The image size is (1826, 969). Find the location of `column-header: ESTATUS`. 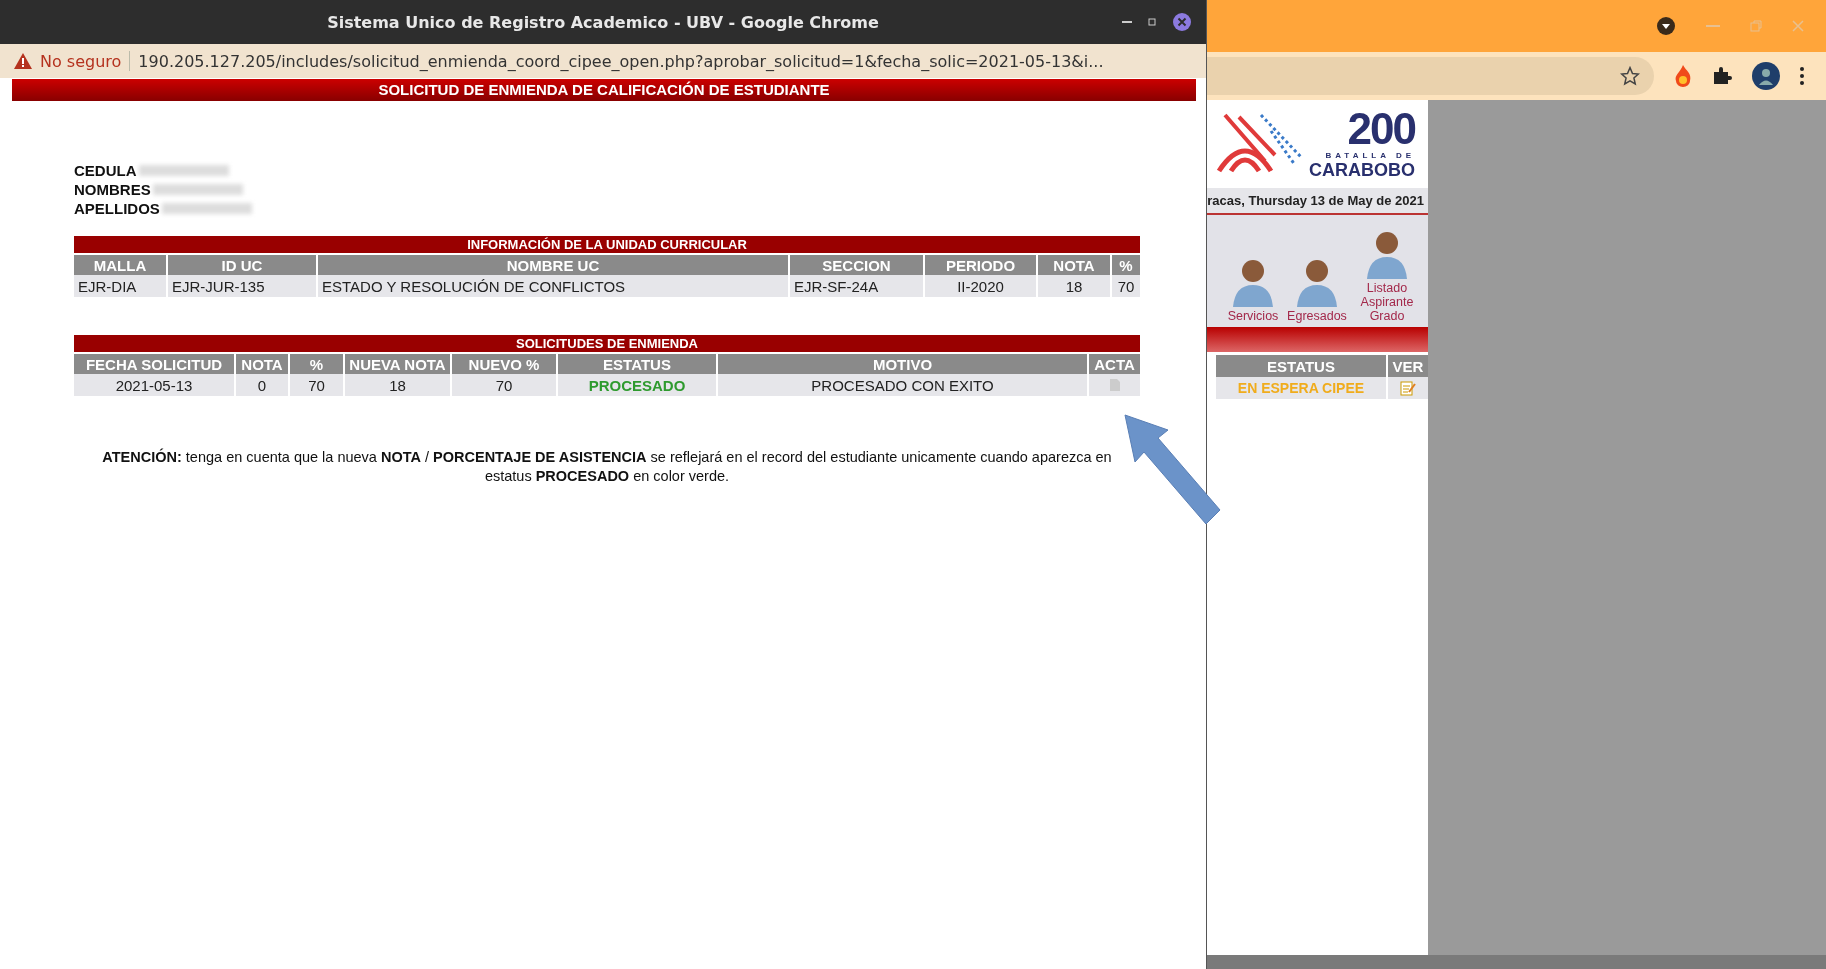

column-header: ESTATUS is located at coordinates (1301, 366).